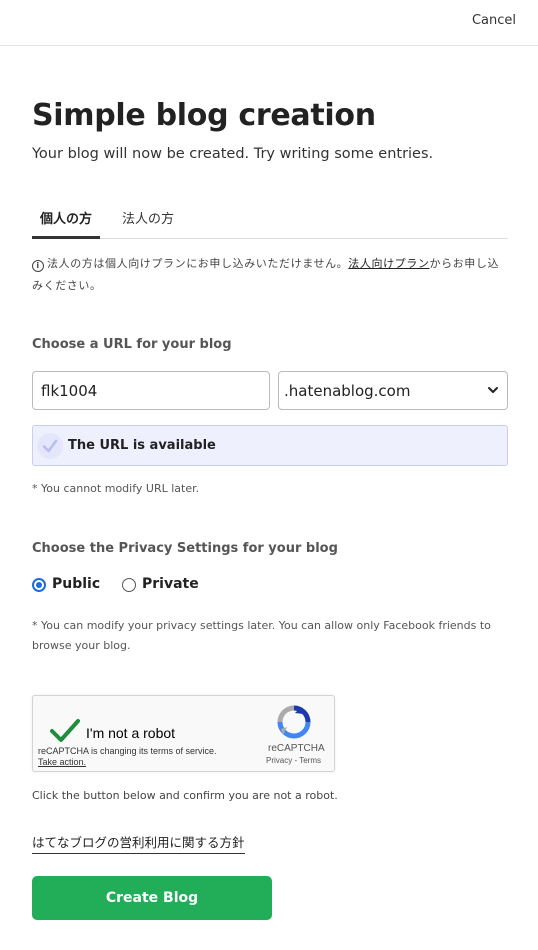  What do you see at coordinates (494, 20) in the screenshot?
I see `cancel-link: Cancel` at bounding box center [494, 20].